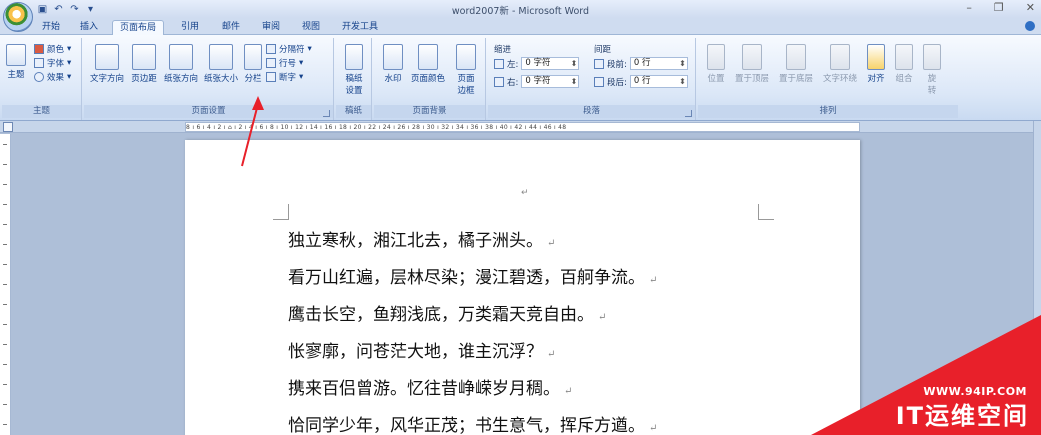 Image resolution: width=1041 pixels, height=435 pixels. What do you see at coordinates (39, 77) in the screenshot?
I see `effects-icon` at bounding box center [39, 77].